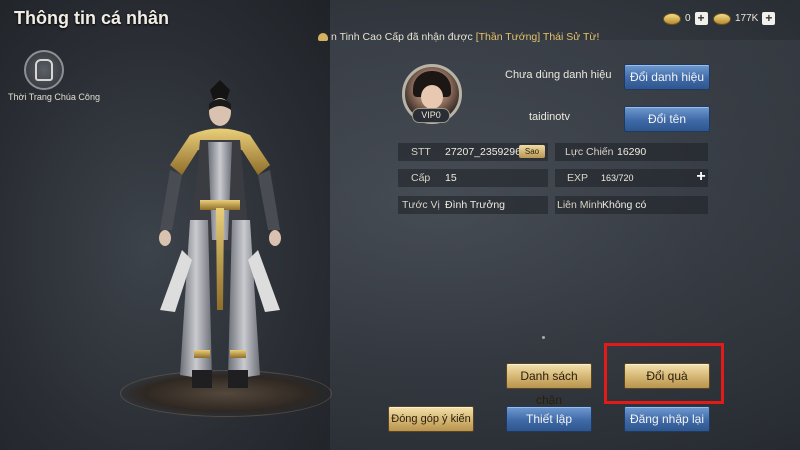 The height and width of the screenshot is (450, 800). What do you see at coordinates (431, 115) in the screenshot?
I see `vip-badge: VIP0` at bounding box center [431, 115].